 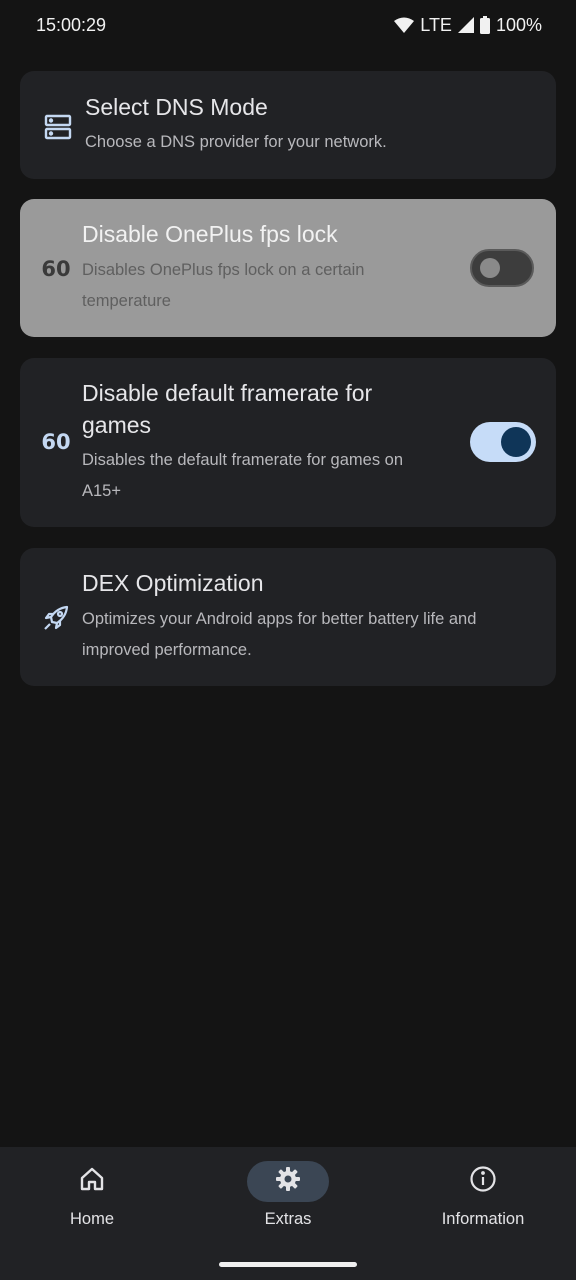 What do you see at coordinates (404, 25) in the screenshot?
I see `wifi-icon` at bounding box center [404, 25].